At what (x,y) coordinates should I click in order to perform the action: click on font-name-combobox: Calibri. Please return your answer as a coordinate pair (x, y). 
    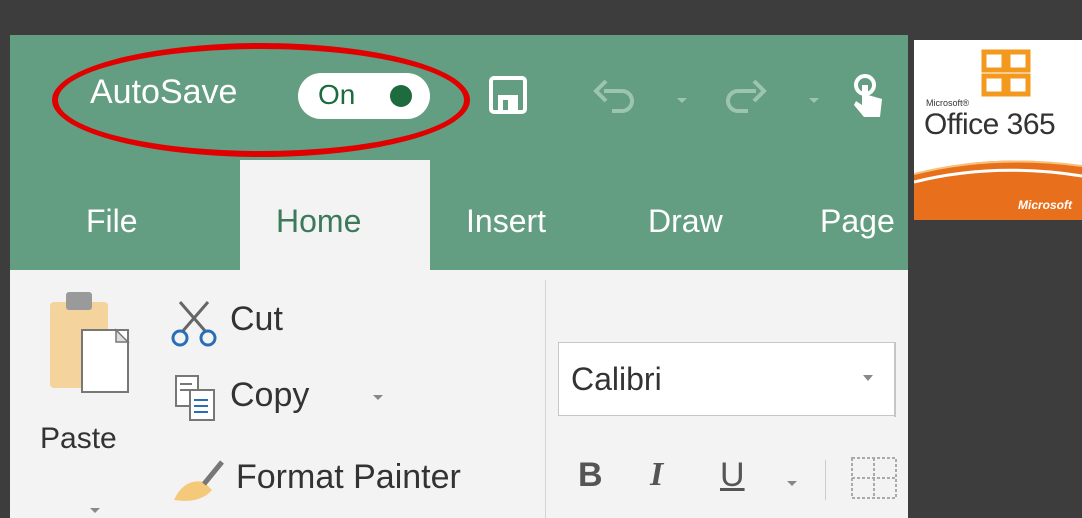
    Looking at the image, I should click on (727, 379).